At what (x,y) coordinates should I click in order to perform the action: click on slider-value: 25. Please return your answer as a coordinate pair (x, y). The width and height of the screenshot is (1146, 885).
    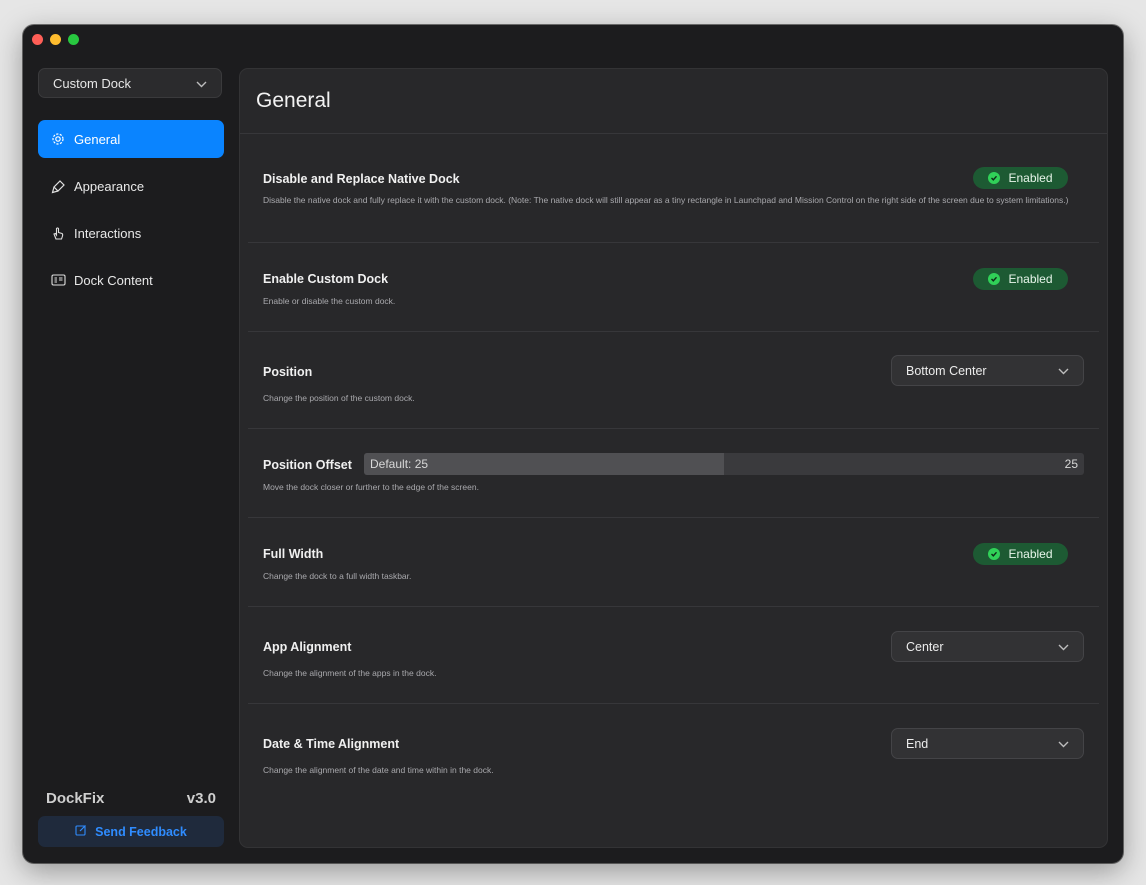
    Looking at the image, I should click on (1071, 464).